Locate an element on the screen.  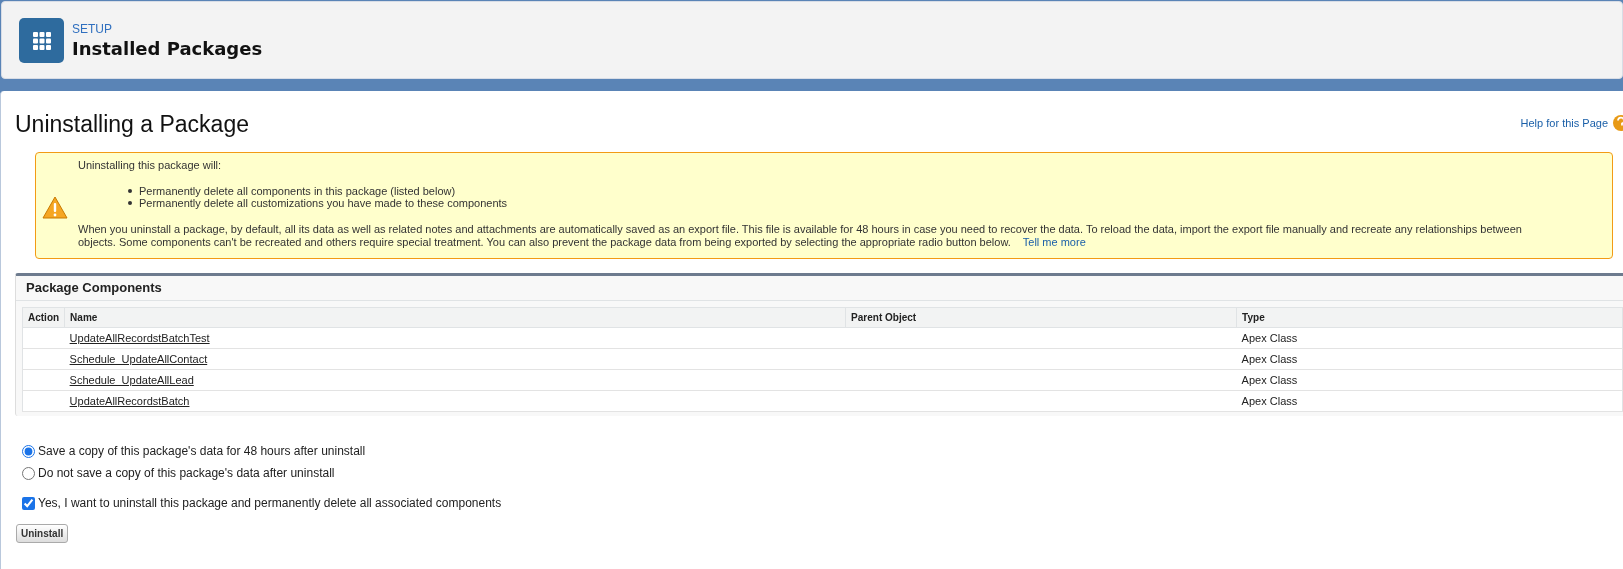
warning-text: When you uninstall a package, by default, all its data as well as related notes and attachments are automatically saved as an export file. This file is available for 48 hours in case you need to recover the data. To reload the data, import the export file manually and recreate any relationships between objects. Some components can't be recreated and others require special treatment. You can also prevent the package data from being exported by selecting the appropriate radio button below. Tell me more is located at coordinates (800, 236).